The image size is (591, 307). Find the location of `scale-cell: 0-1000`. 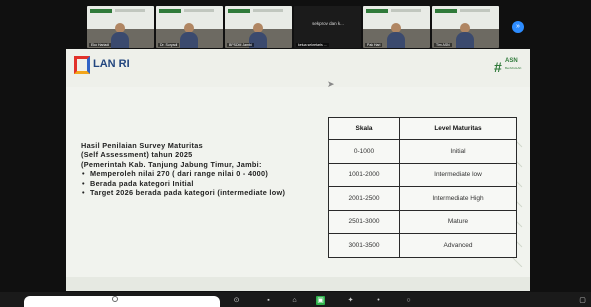

scale-cell: 0-1000 is located at coordinates (364, 151).